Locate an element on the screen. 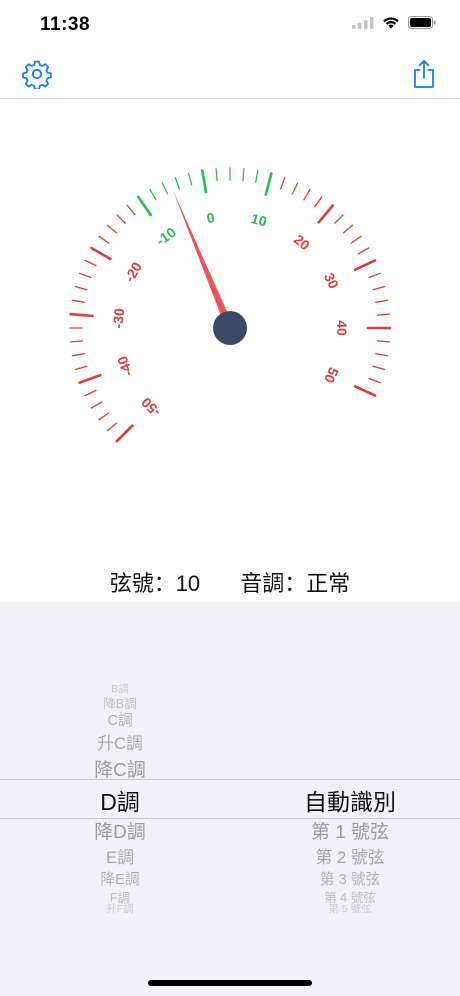 The height and width of the screenshot is (996, 460). picker-option: 第 2 號弦 is located at coordinates (350, 856).